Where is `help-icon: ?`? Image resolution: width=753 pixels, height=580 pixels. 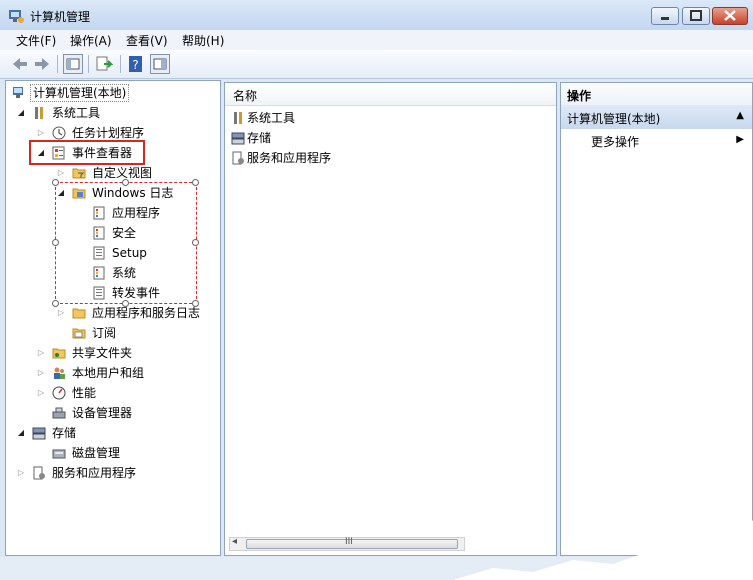 help-icon: ? is located at coordinates (136, 64).